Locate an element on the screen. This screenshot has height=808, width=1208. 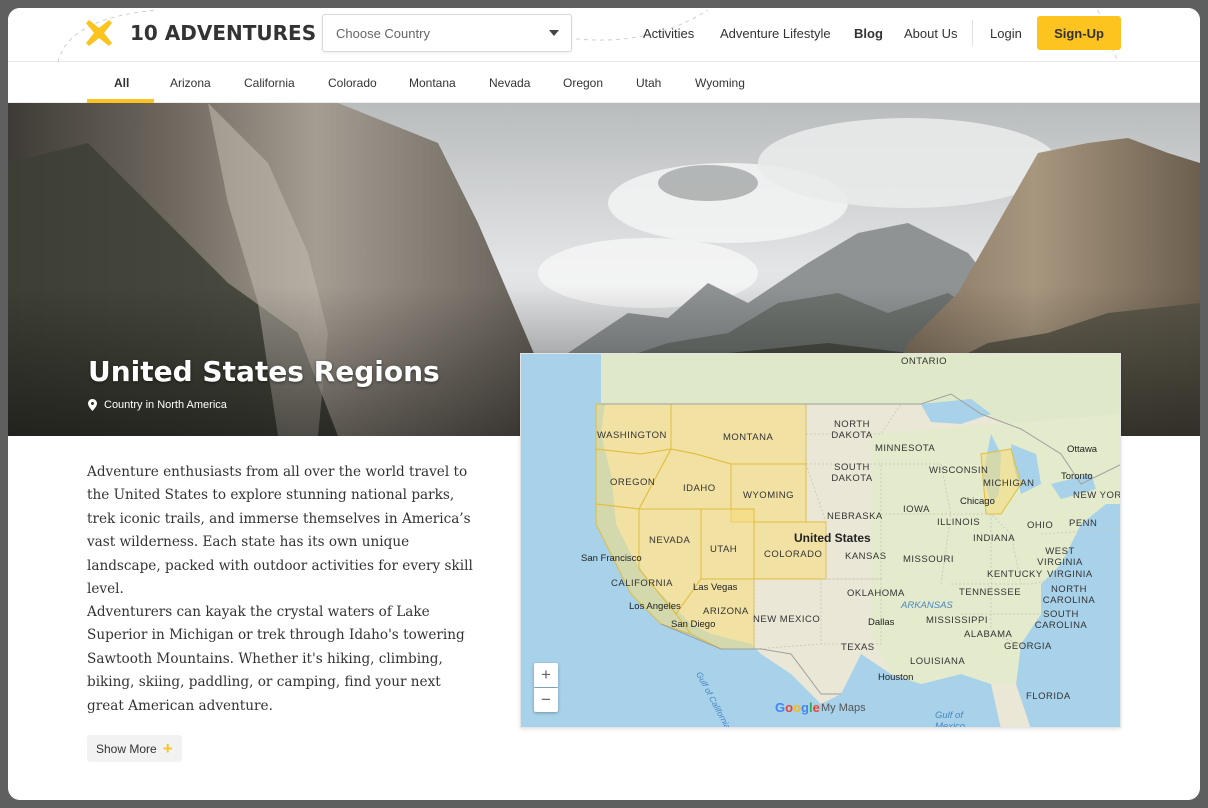
map-label-new-york: NEW YOR is located at coordinates (1097, 495).